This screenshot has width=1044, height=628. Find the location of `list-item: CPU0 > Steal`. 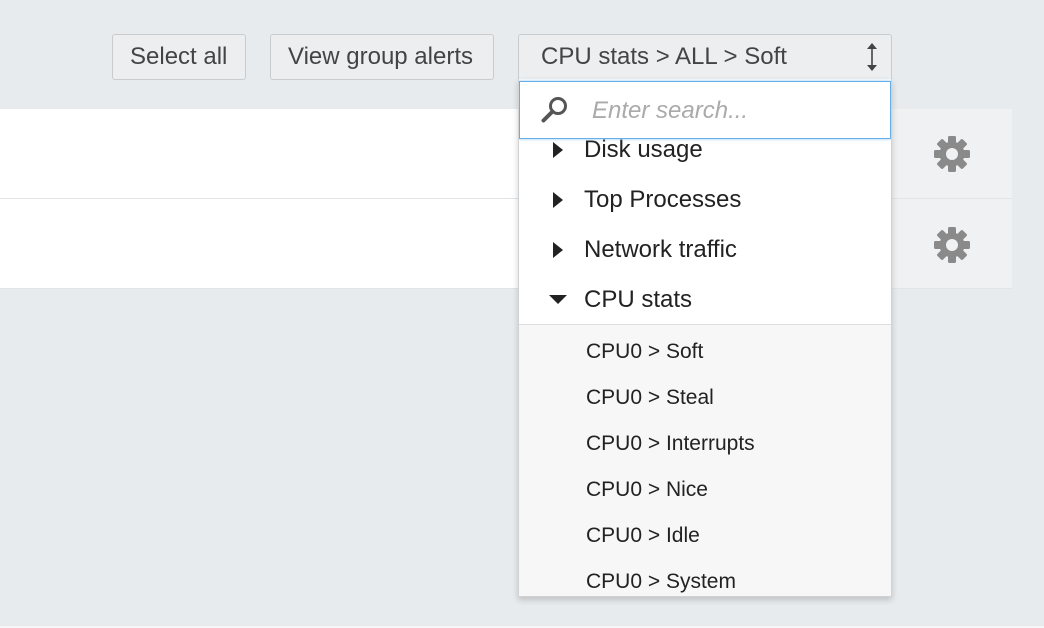

list-item: CPU0 > Steal is located at coordinates (705, 398).